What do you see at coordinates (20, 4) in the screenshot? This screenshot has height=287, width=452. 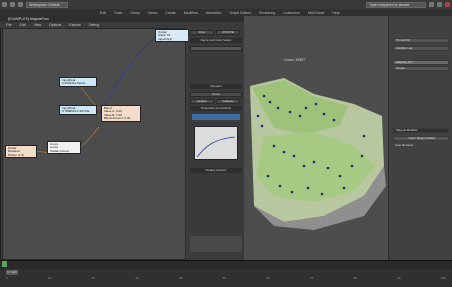 I see `redo-icon` at bounding box center [20, 4].